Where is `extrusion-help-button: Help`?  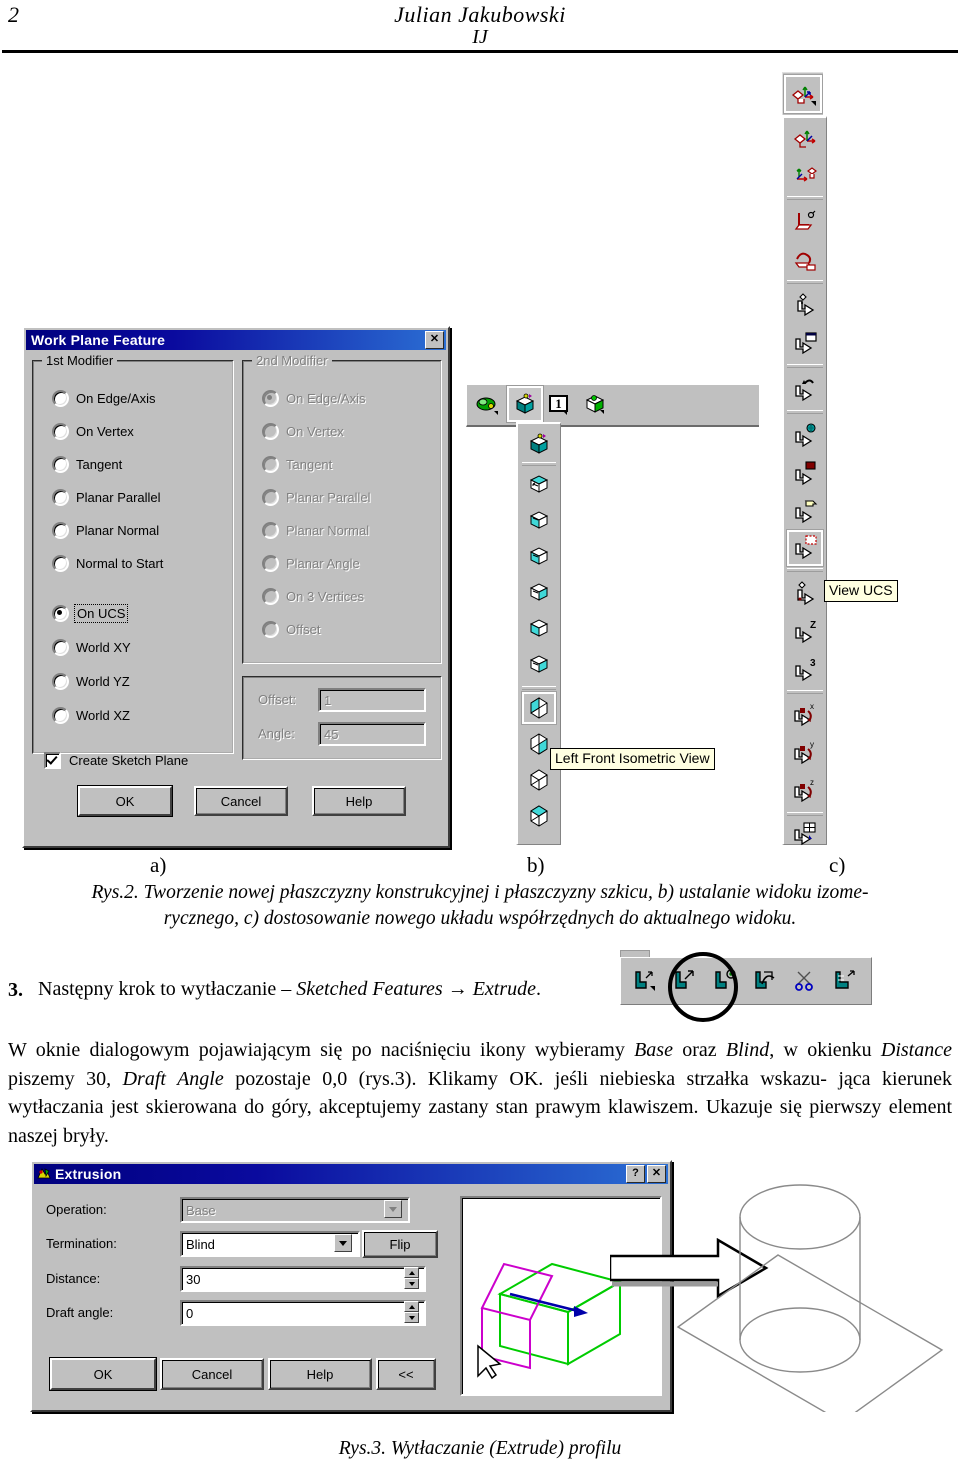
extrusion-help-button: Help is located at coordinates (320, 1374).